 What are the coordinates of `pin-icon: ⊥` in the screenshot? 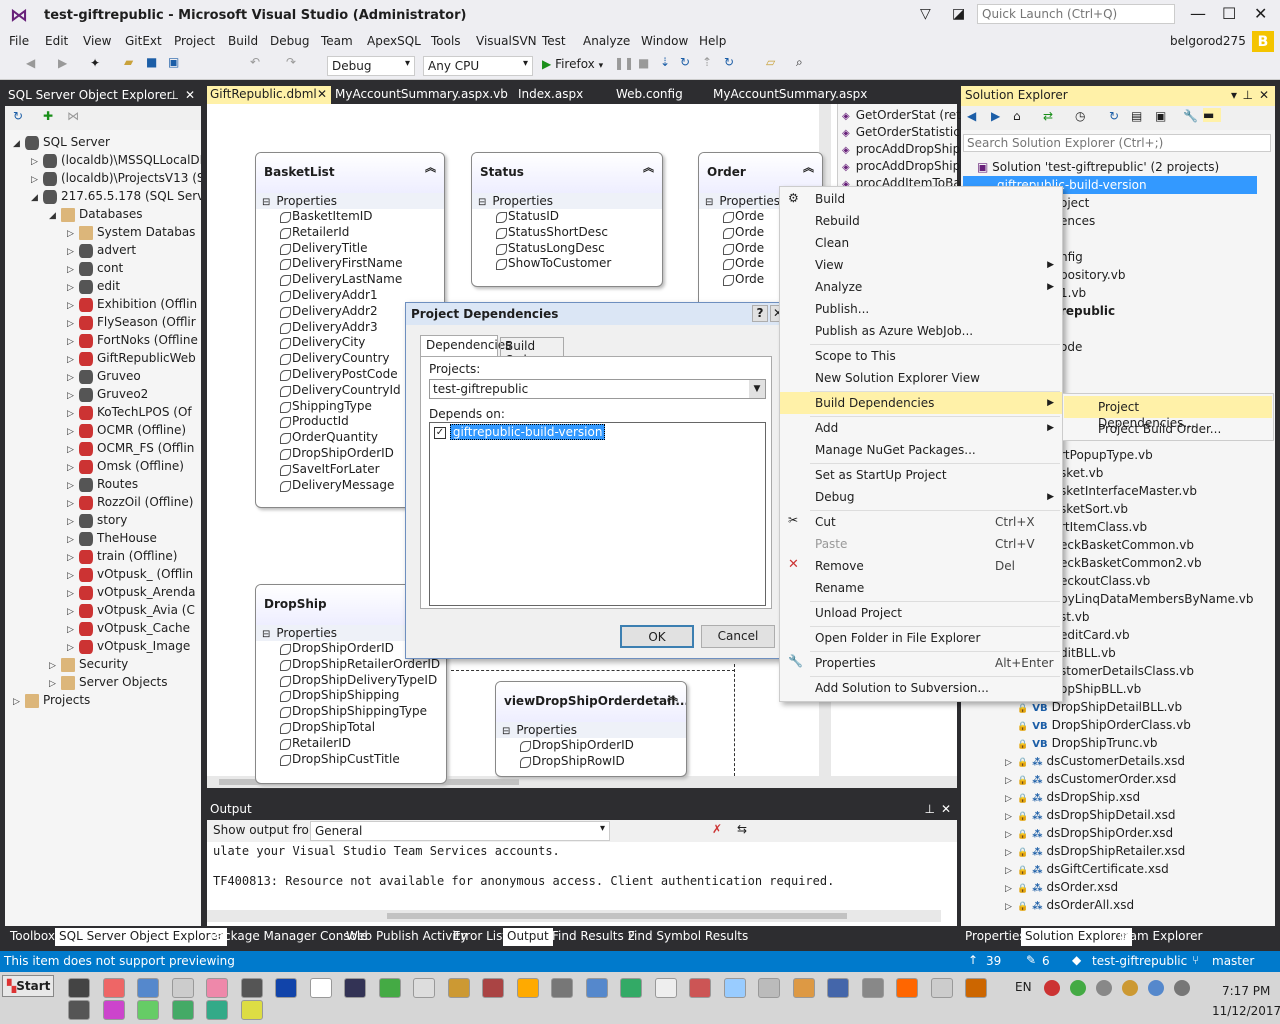 It's located at (1248, 95).